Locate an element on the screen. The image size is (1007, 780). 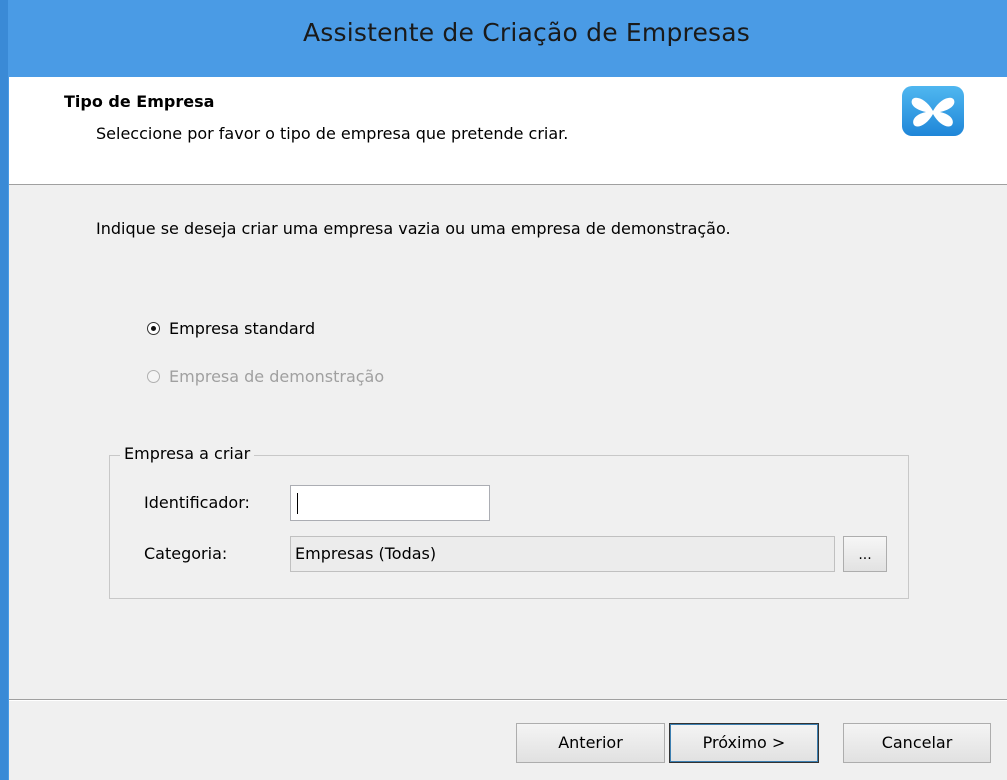
back-button-label: Anterior is located at coordinates (590, 742).